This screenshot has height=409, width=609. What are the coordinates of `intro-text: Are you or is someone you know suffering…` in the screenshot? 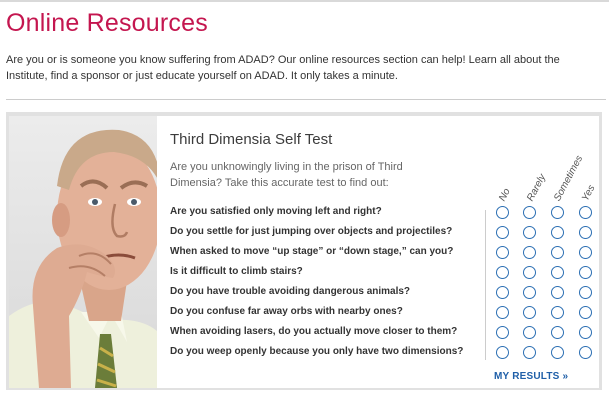 It's located at (283, 68).